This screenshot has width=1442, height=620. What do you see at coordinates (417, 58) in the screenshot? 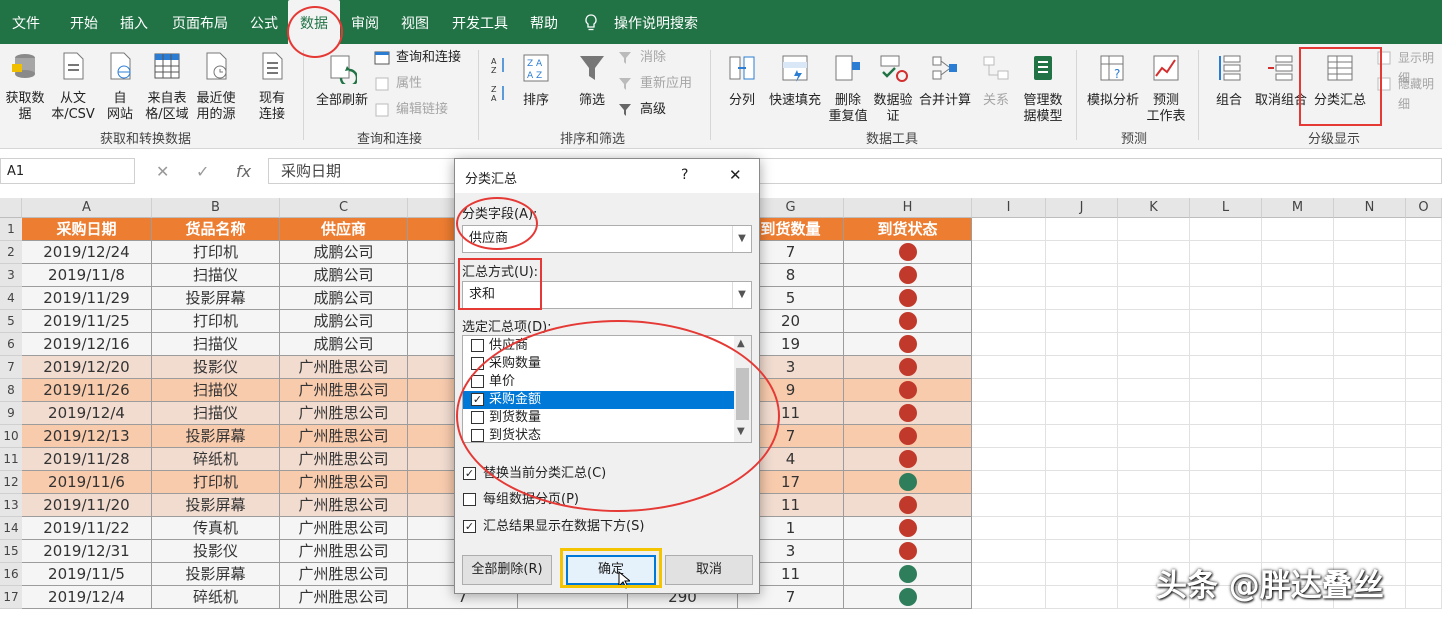
I see `queries-connections-button: 查询和连接` at bounding box center [417, 58].